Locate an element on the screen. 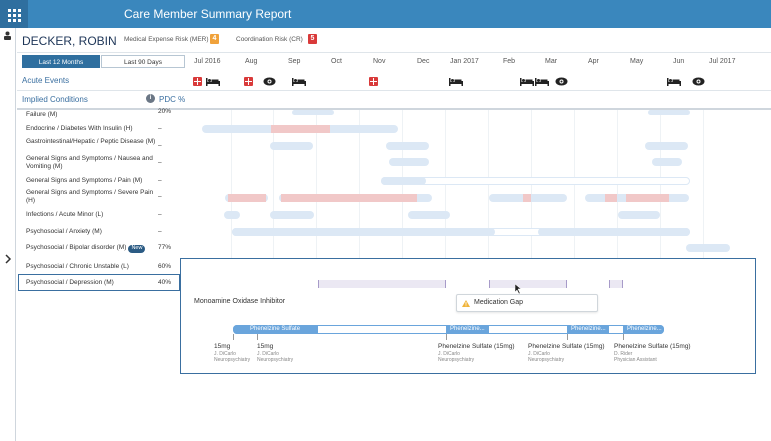  acute-events-label: Acute Events is located at coordinates (46, 80).